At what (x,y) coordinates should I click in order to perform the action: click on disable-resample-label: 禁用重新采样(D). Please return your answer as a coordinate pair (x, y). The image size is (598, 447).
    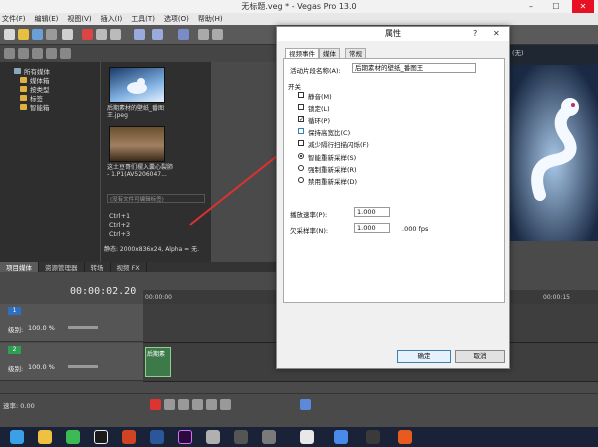
    Looking at the image, I should click on (333, 182).